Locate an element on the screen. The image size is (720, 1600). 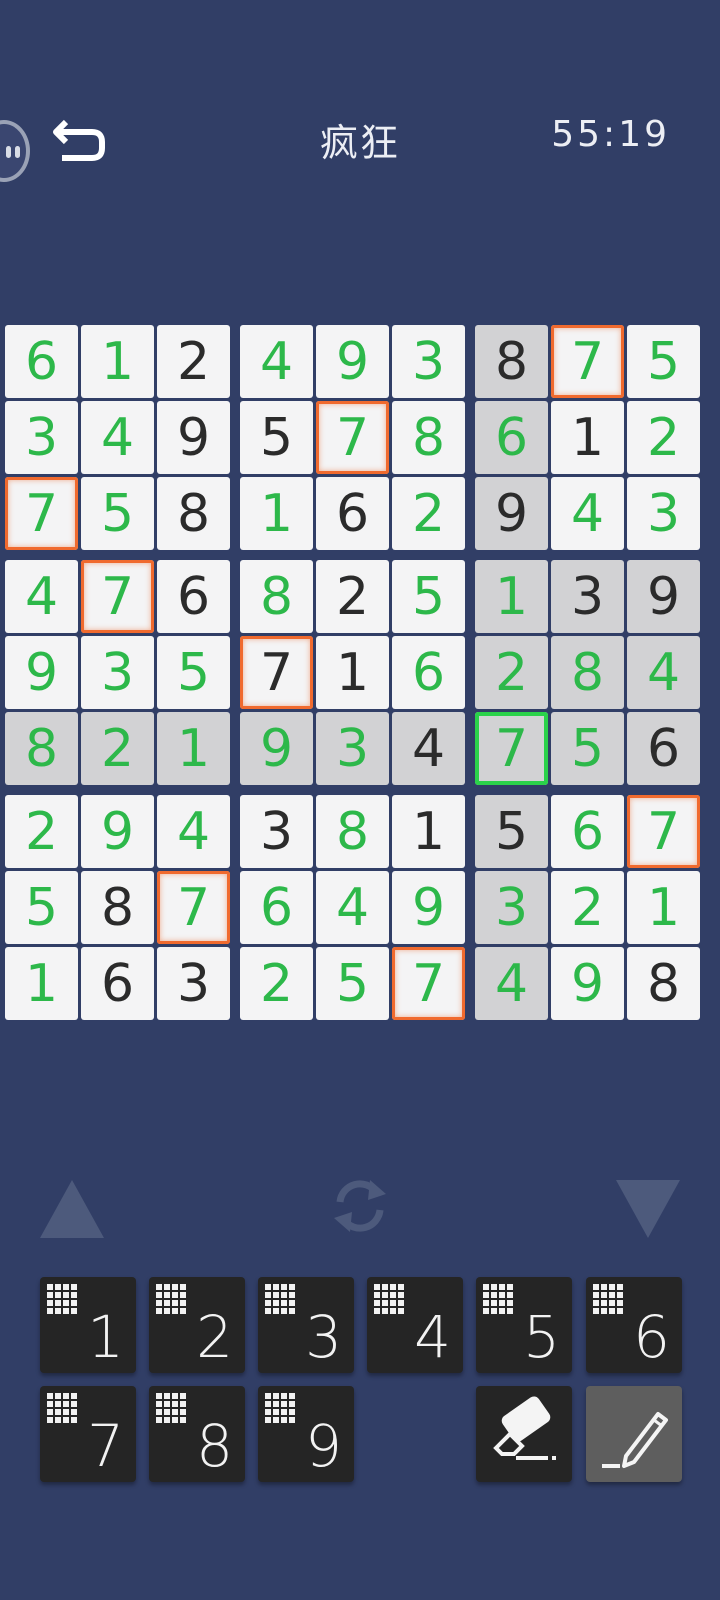
cell-r3-c8: 4 is located at coordinates (587, 513).